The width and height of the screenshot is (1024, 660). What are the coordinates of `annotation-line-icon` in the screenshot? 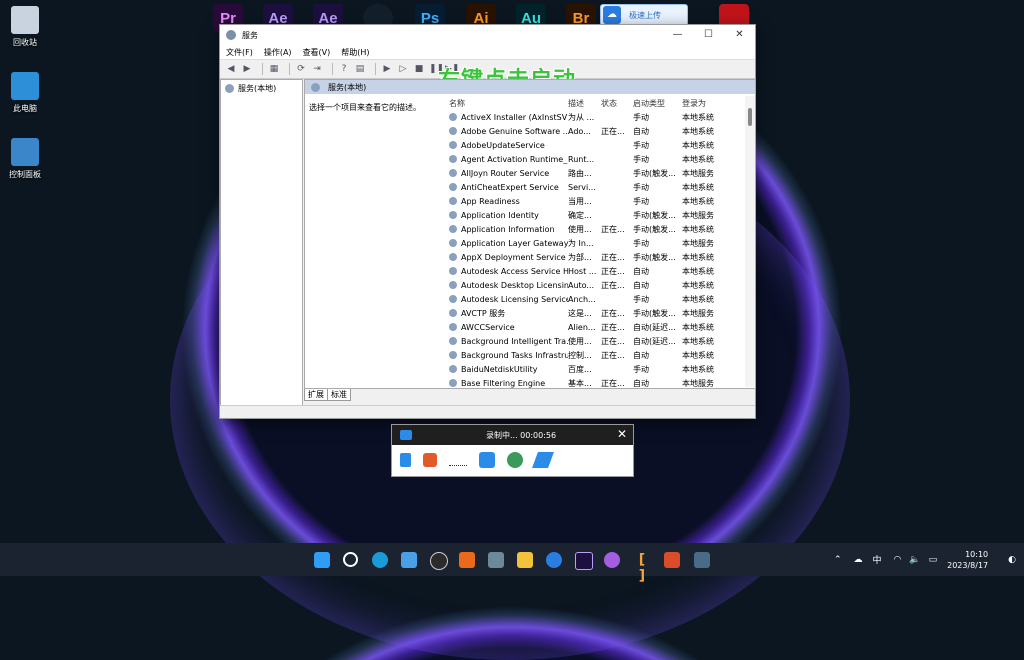 It's located at (458, 460).